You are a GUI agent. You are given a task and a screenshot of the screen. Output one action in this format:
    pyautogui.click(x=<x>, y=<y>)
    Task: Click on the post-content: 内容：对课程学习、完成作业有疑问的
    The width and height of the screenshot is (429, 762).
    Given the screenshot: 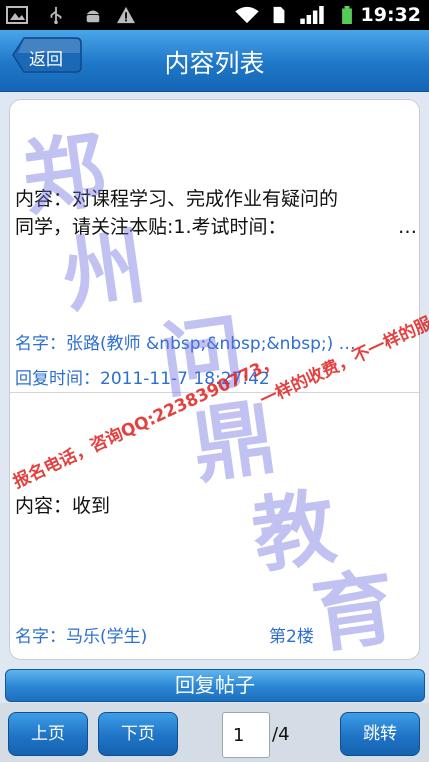 What is the action you would take?
    pyautogui.click(x=177, y=199)
    